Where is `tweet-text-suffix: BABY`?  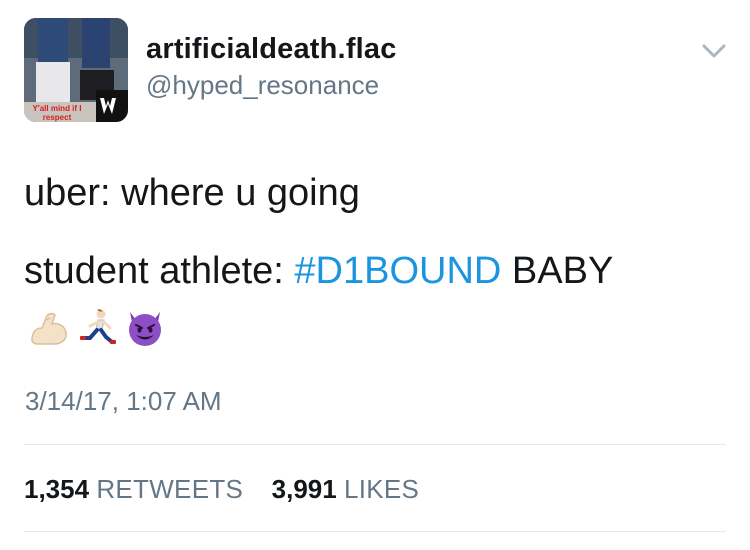
tweet-text-suffix: BABY is located at coordinates (557, 271).